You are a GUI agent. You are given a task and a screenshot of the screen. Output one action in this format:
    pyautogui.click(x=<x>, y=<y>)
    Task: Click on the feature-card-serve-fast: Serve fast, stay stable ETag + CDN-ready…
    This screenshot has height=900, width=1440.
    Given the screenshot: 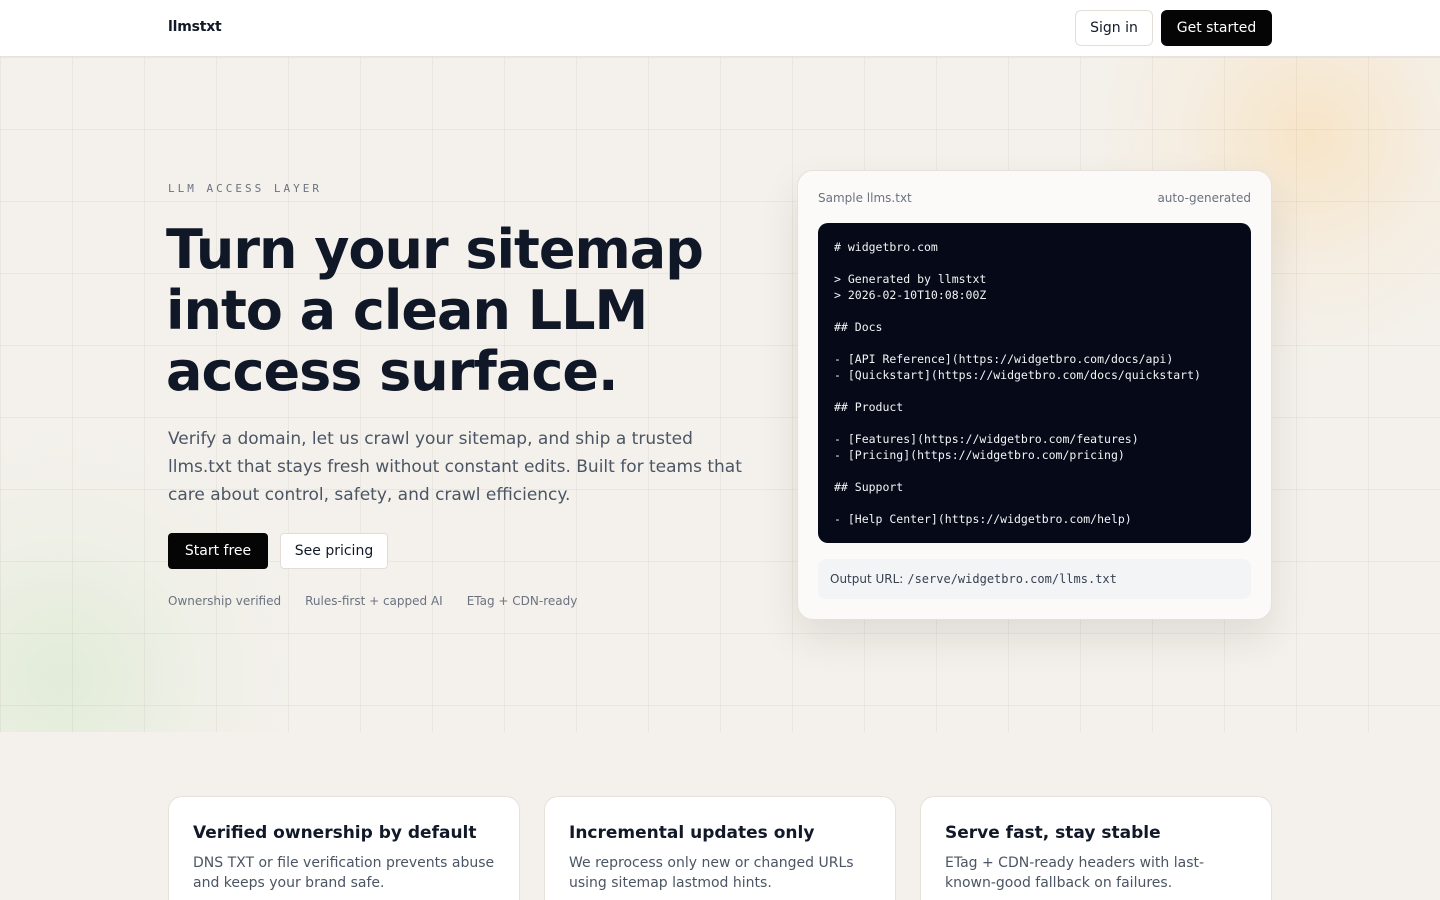 What is the action you would take?
    pyautogui.click(x=1096, y=848)
    